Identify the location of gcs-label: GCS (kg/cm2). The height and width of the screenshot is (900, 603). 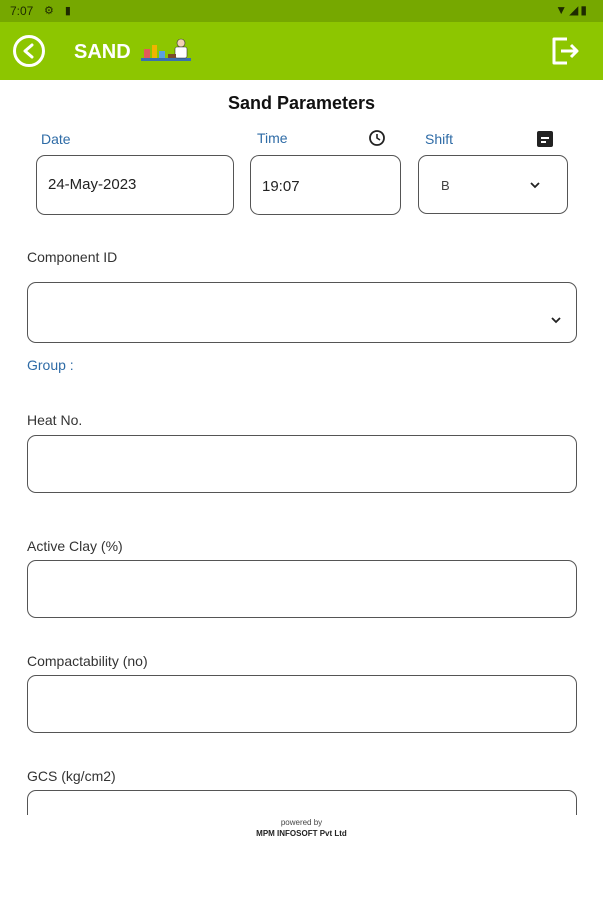
(71, 776).